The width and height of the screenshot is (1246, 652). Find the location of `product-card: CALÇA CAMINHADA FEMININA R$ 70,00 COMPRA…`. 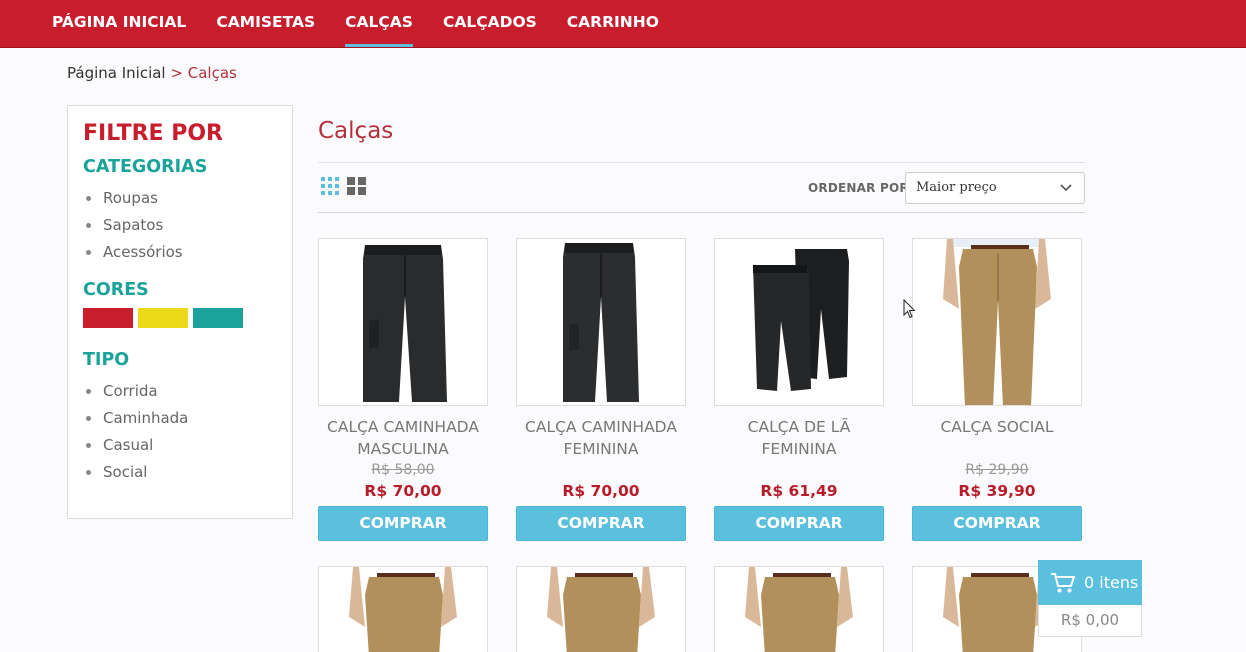

product-card: CALÇA CAMINHADA FEMININA R$ 70,00 COMPRA… is located at coordinates (601, 389).